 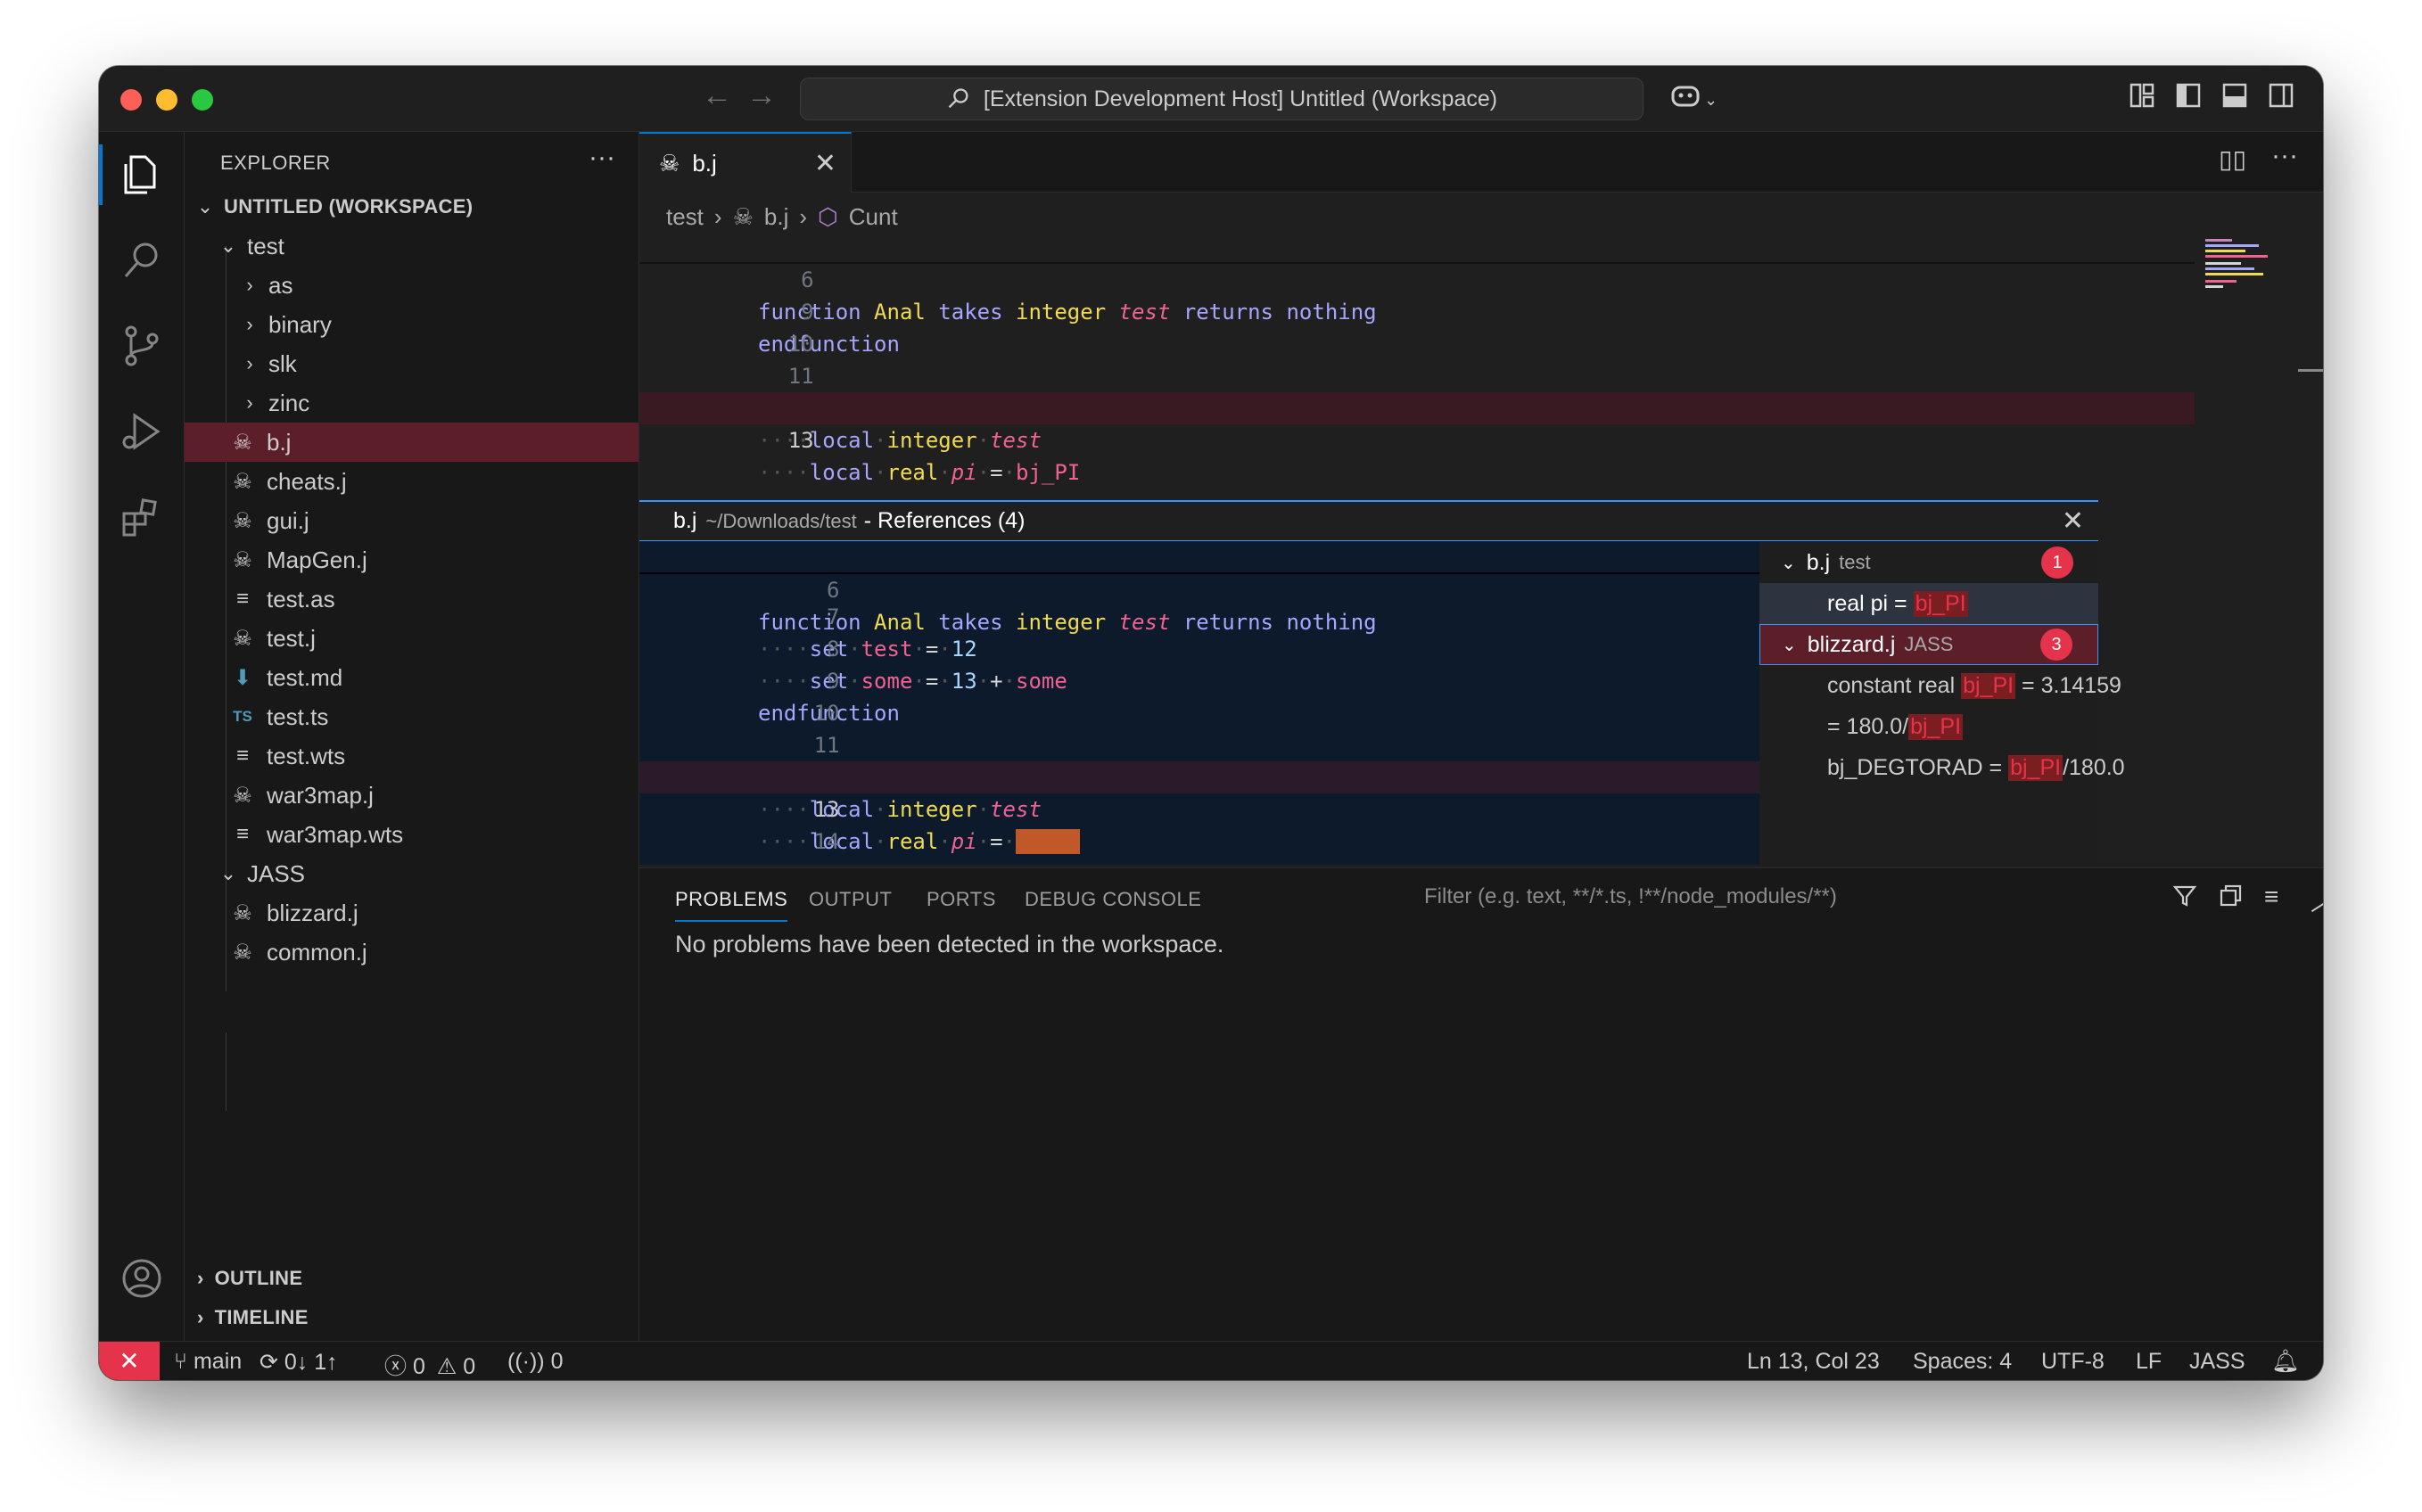 What do you see at coordinates (208, 1362) in the screenshot?
I see `branch-status: ⑂ main` at bounding box center [208, 1362].